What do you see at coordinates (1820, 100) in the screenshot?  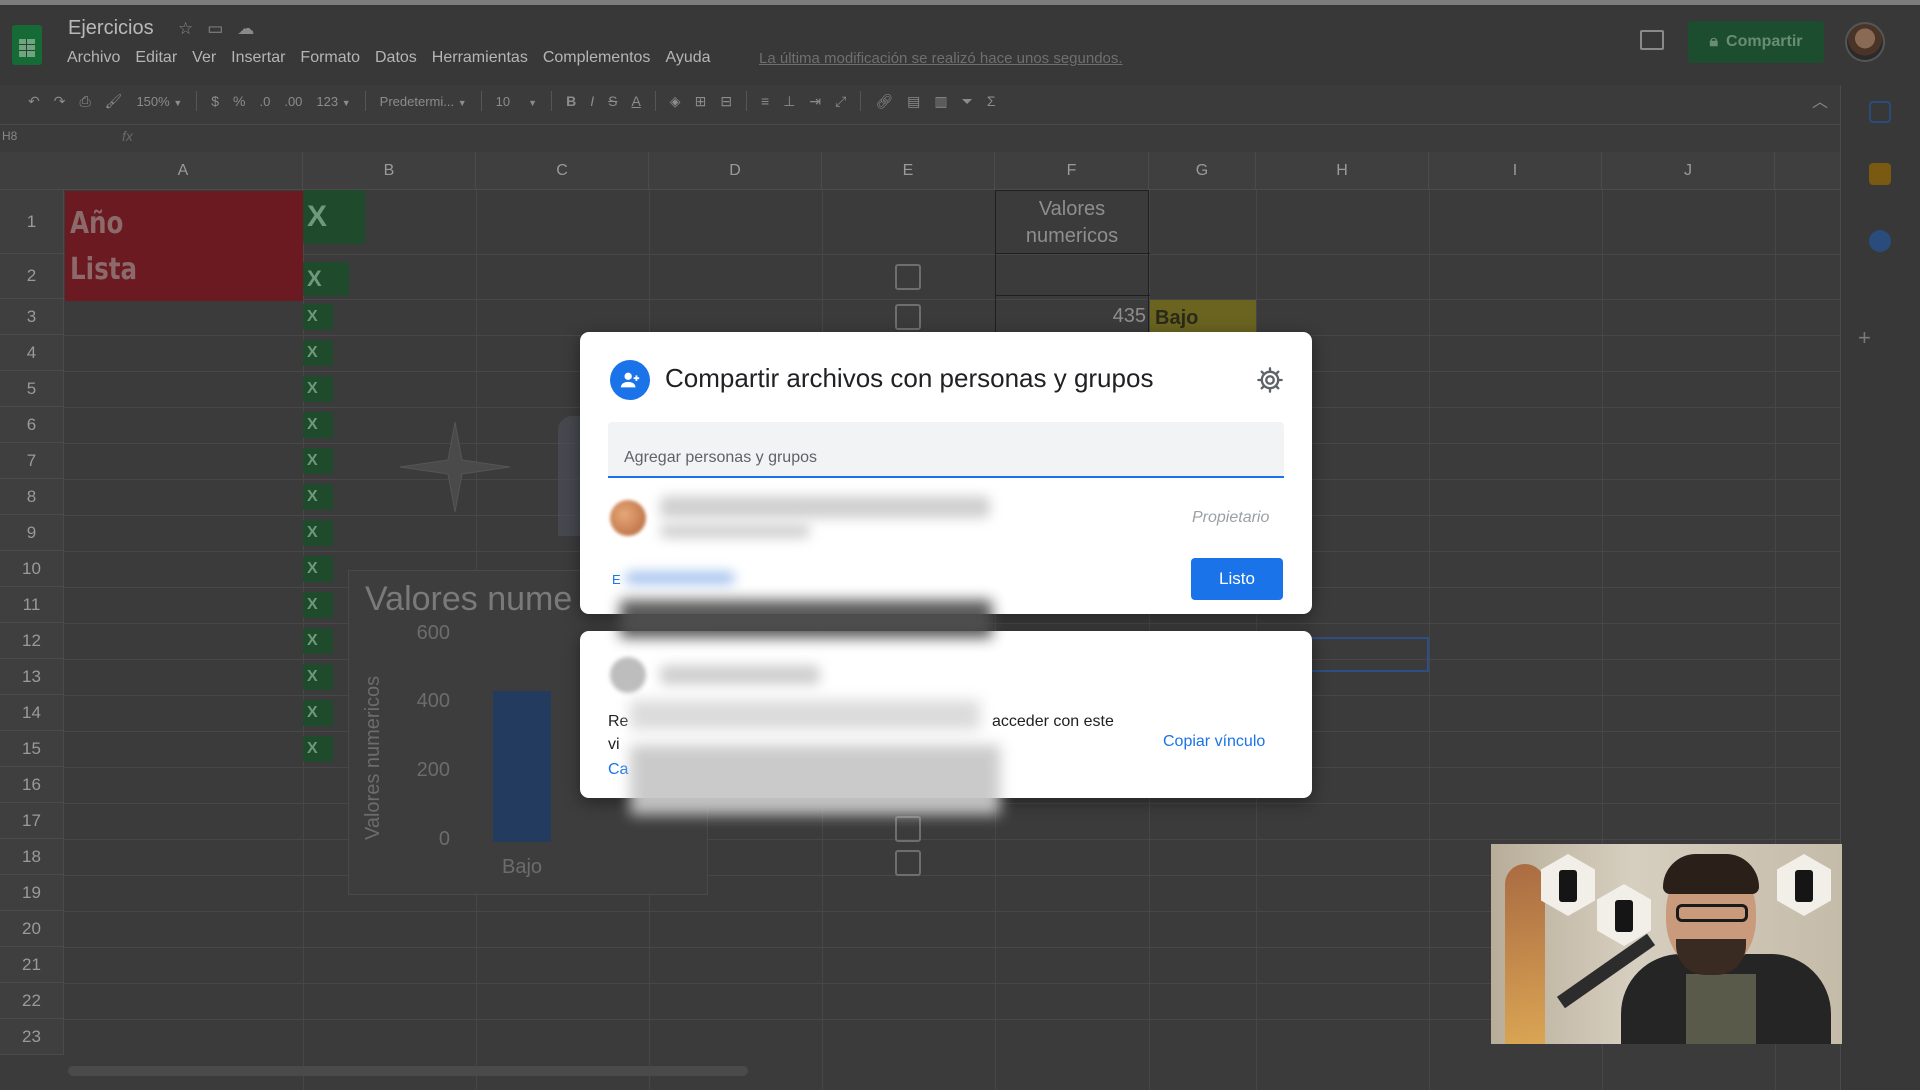 I see `collapse-toolbar-icon: ︿` at bounding box center [1820, 100].